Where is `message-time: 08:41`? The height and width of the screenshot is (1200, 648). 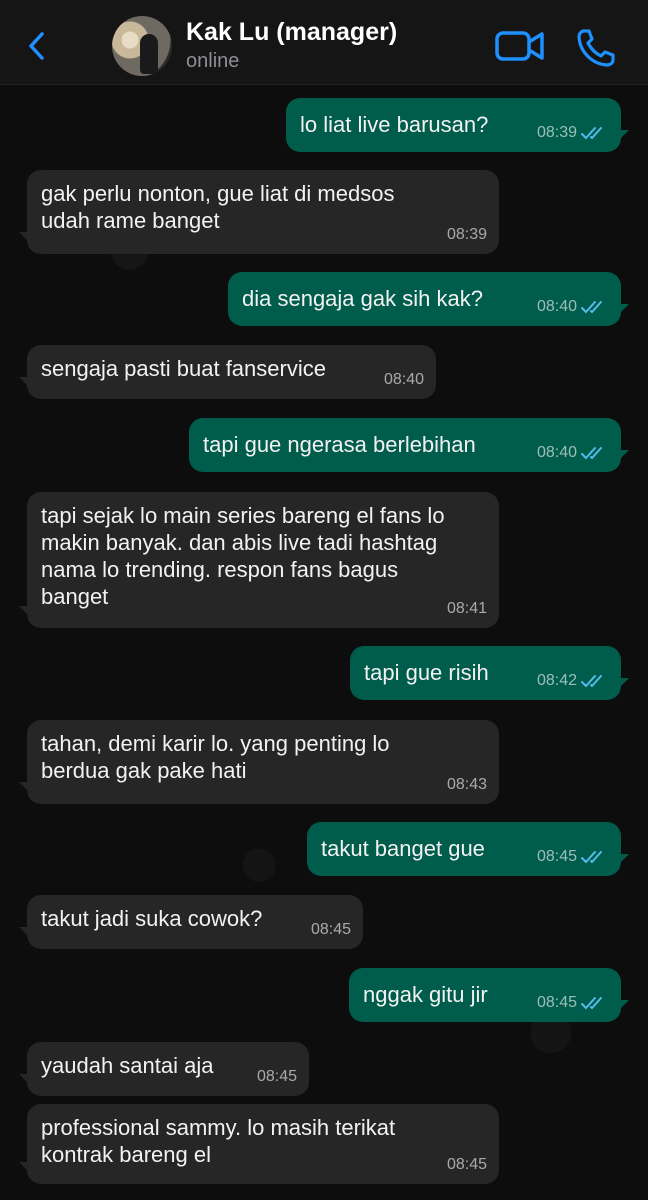
message-time: 08:41 is located at coordinates (466, 608).